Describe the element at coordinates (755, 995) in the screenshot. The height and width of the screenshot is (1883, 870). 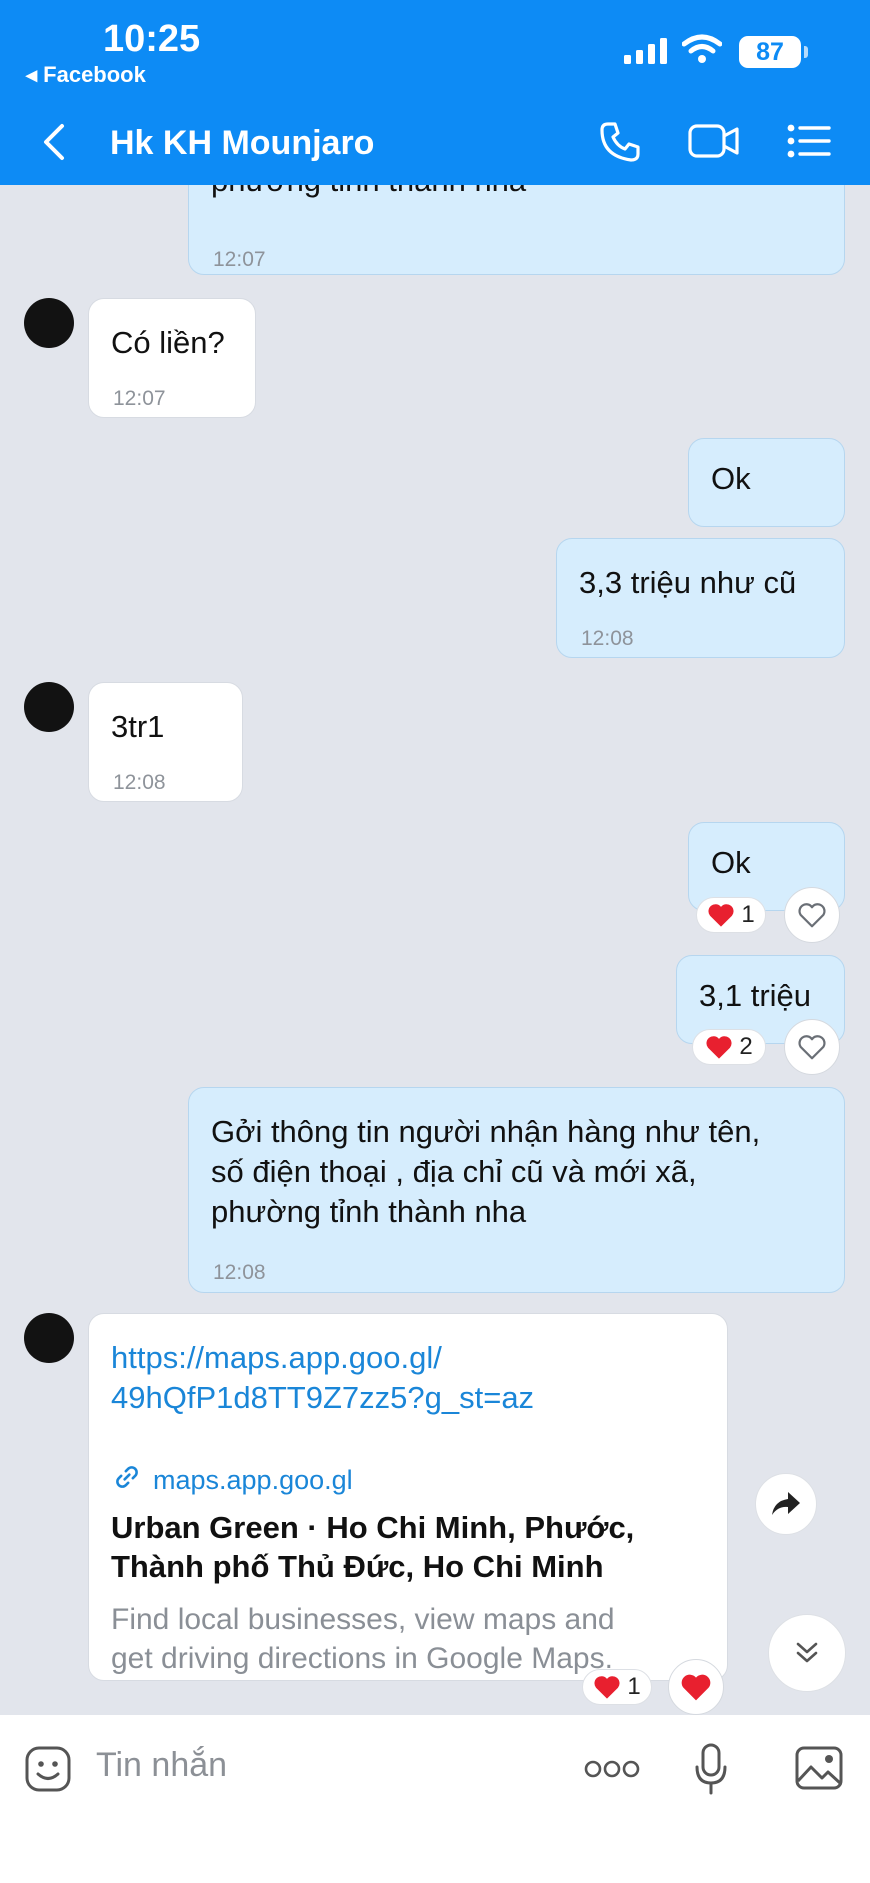
I see `message-text: 3,1 triệu` at that location.